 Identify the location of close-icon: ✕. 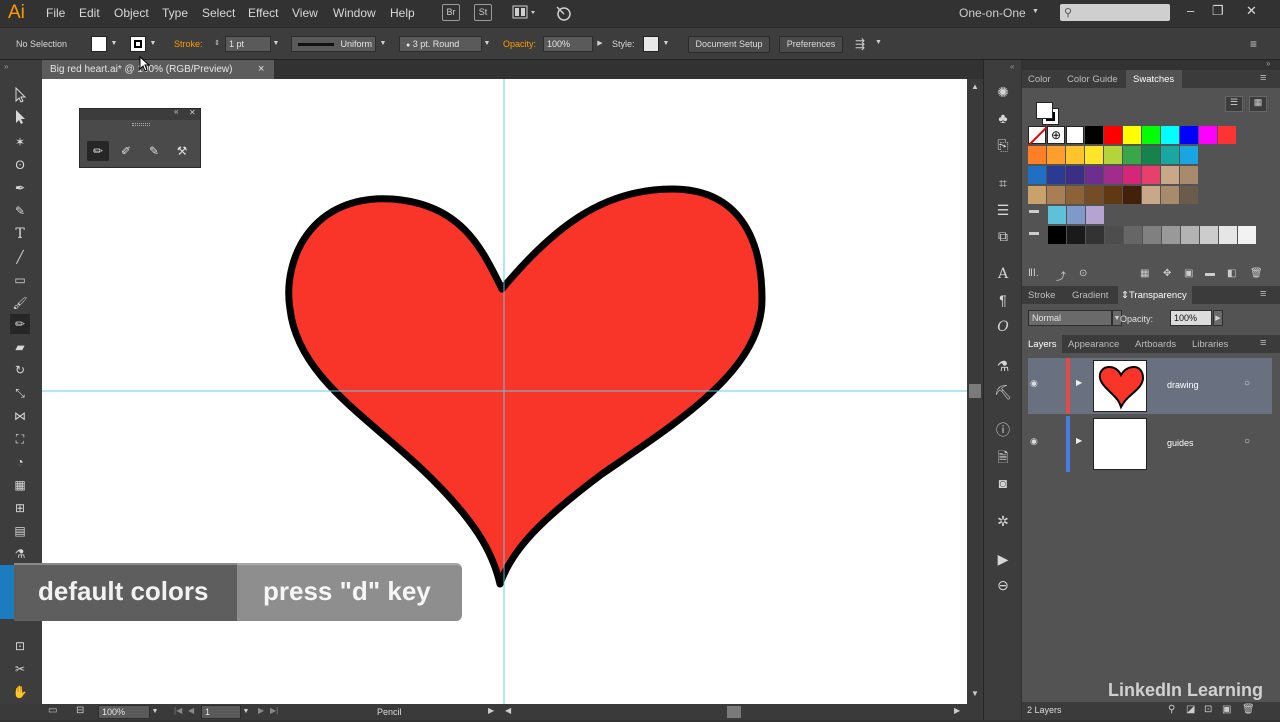
(192, 112).